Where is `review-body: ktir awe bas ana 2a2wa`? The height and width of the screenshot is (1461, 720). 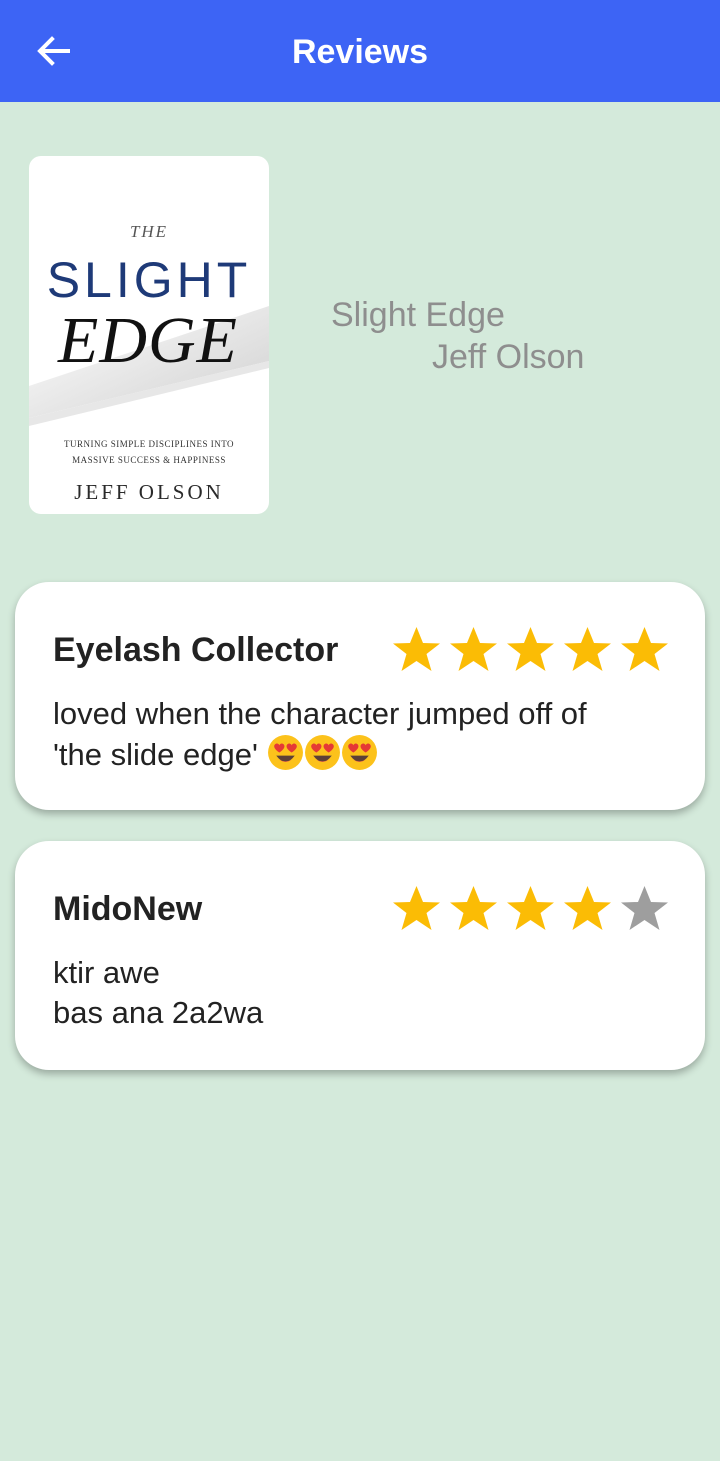
review-body: ktir awe bas ana 2a2wa is located at coordinates (158, 992).